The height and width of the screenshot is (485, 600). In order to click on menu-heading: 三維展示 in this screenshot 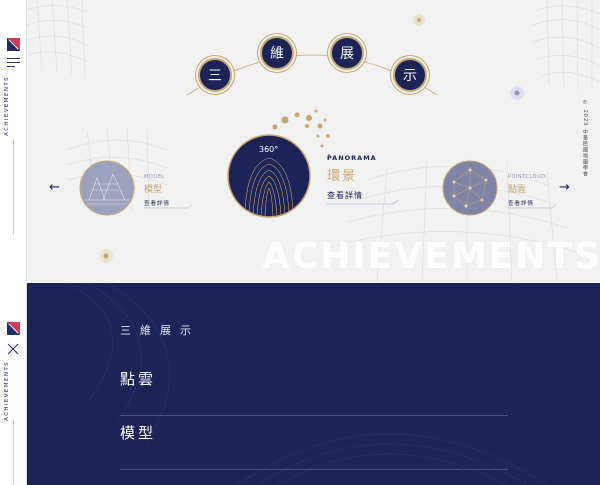, I will do `click(160, 330)`.